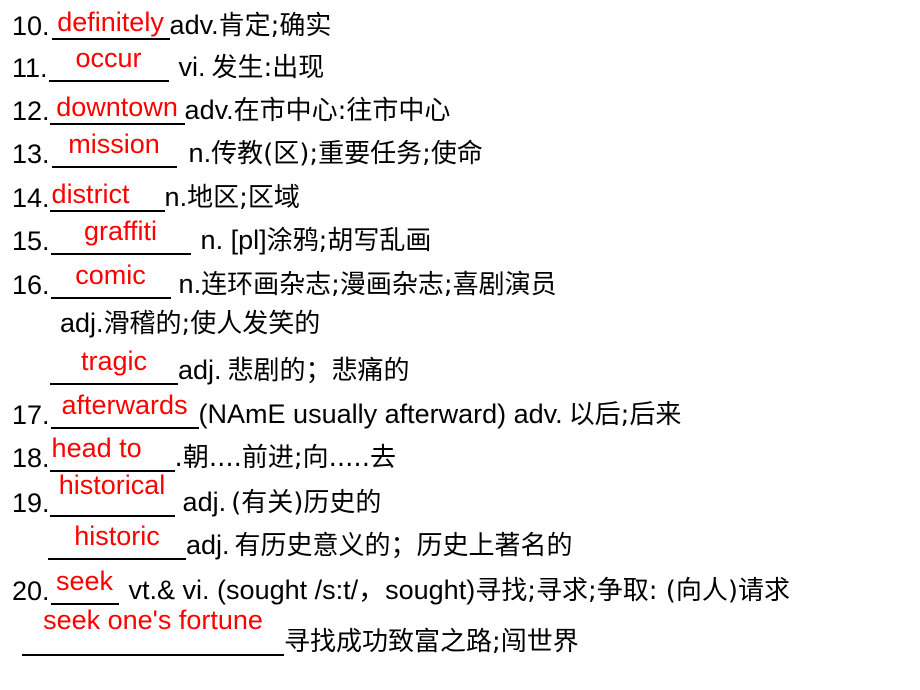 This screenshot has width=920, height=690. Describe the element at coordinates (112, 485) in the screenshot. I see `answer-text: historical` at that location.